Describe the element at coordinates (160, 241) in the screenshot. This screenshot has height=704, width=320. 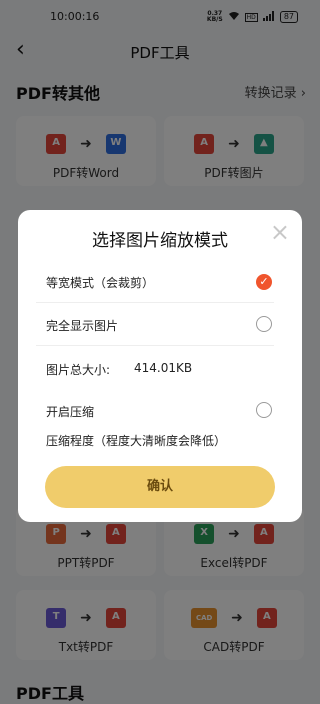
I see `dialog-title: 选择图片缩放模式` at that location.